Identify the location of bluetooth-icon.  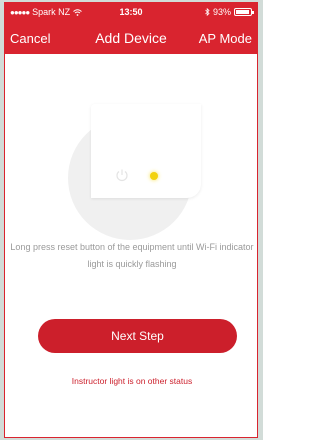
(207, 12).